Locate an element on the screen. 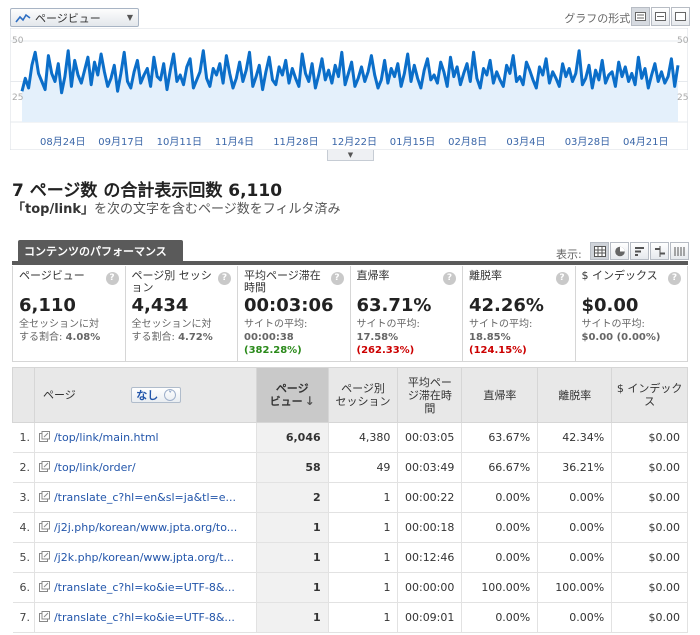 The height and width of the screenshot is (635, 700). graph-format-week-button is located at coordinates (660, 16).